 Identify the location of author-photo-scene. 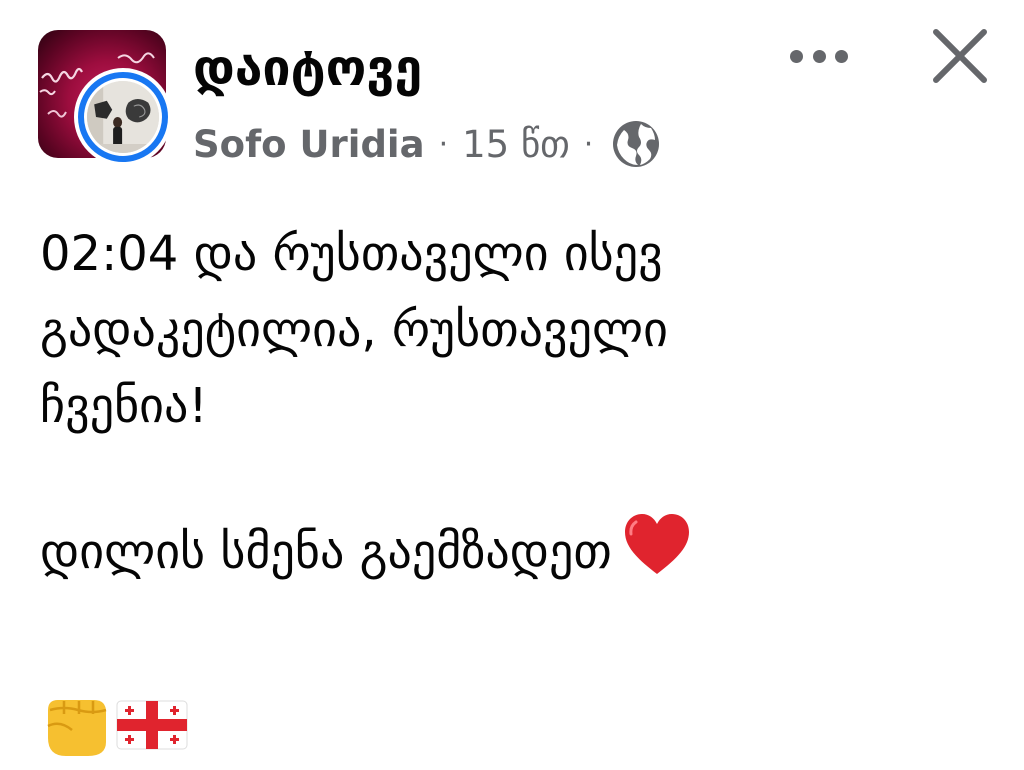
(123, 117).